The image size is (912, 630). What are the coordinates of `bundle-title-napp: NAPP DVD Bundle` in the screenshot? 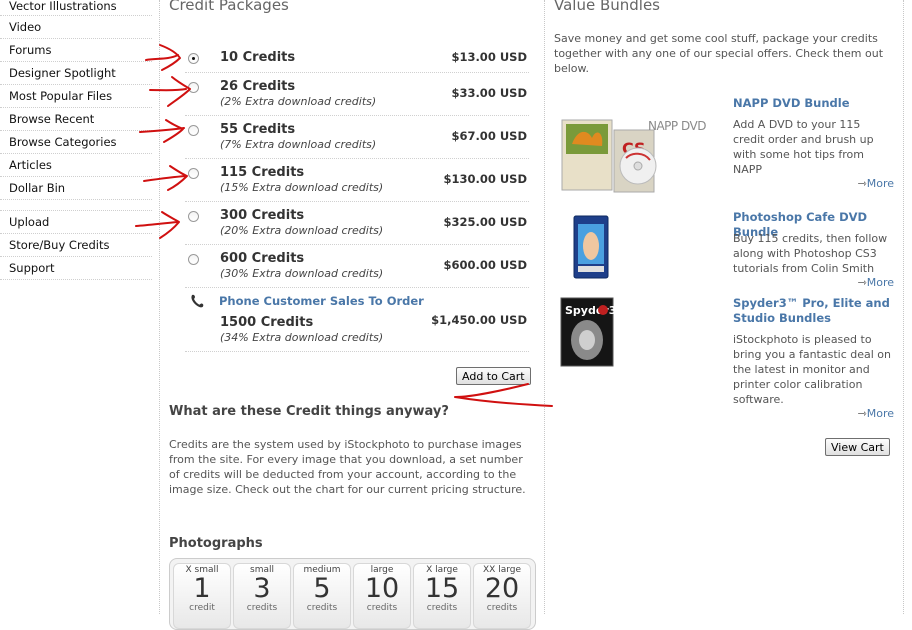 It's located at (791, 103).